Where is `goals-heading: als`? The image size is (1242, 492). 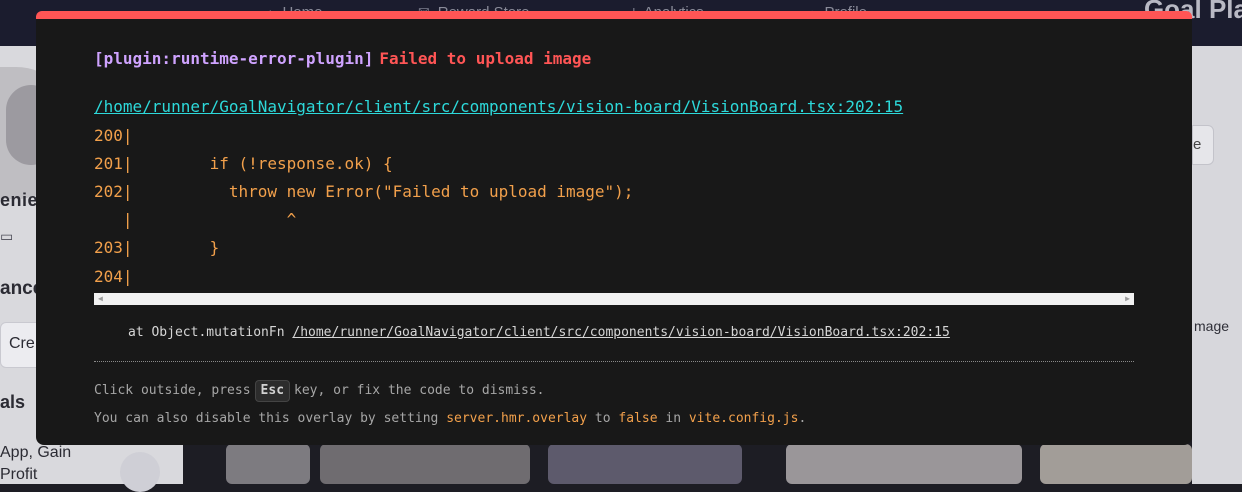 goals-heading: als is located at coordinates (13, 402).